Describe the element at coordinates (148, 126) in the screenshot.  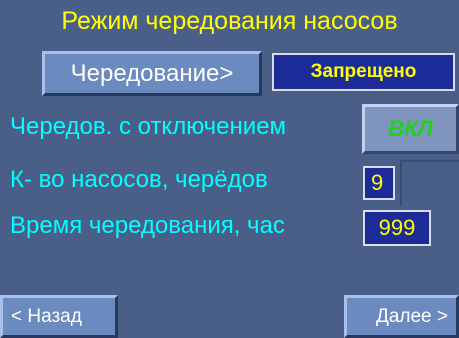
I see `shutdown-rotation-label: Чередов. с отключением` at that location.